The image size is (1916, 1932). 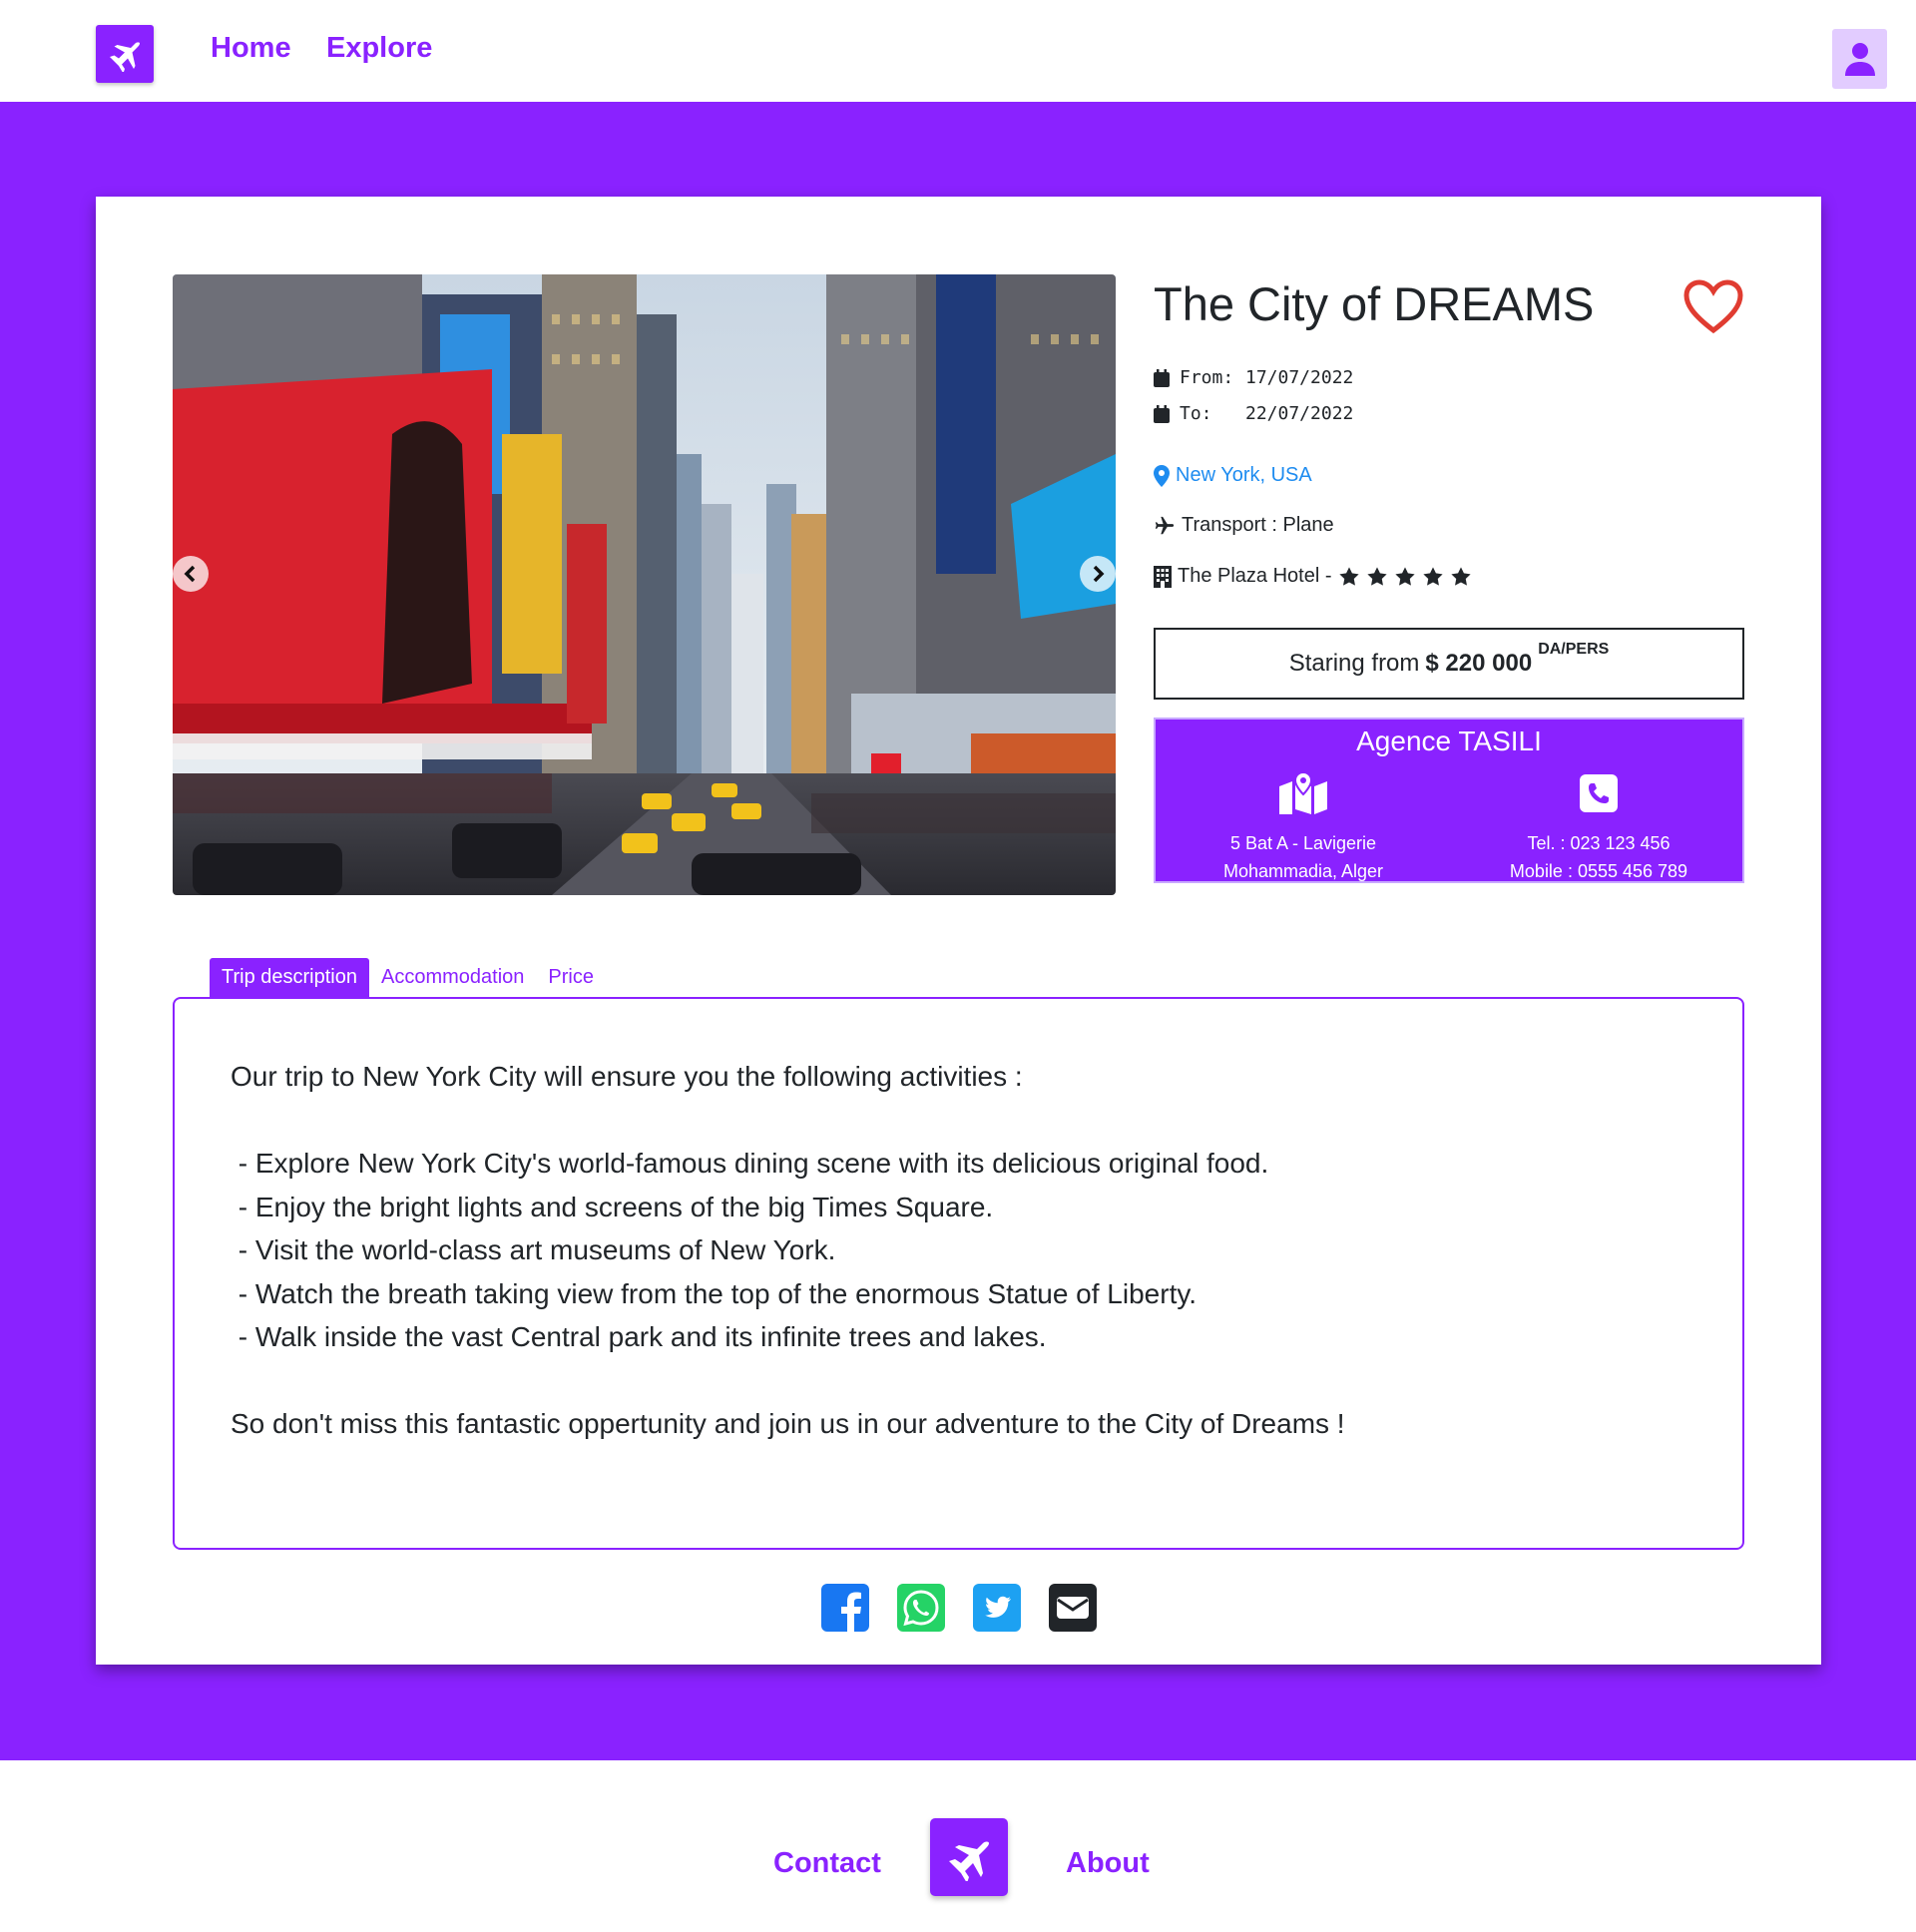 I want to click on chevron-right-icon, so click(x=1099, y=574).